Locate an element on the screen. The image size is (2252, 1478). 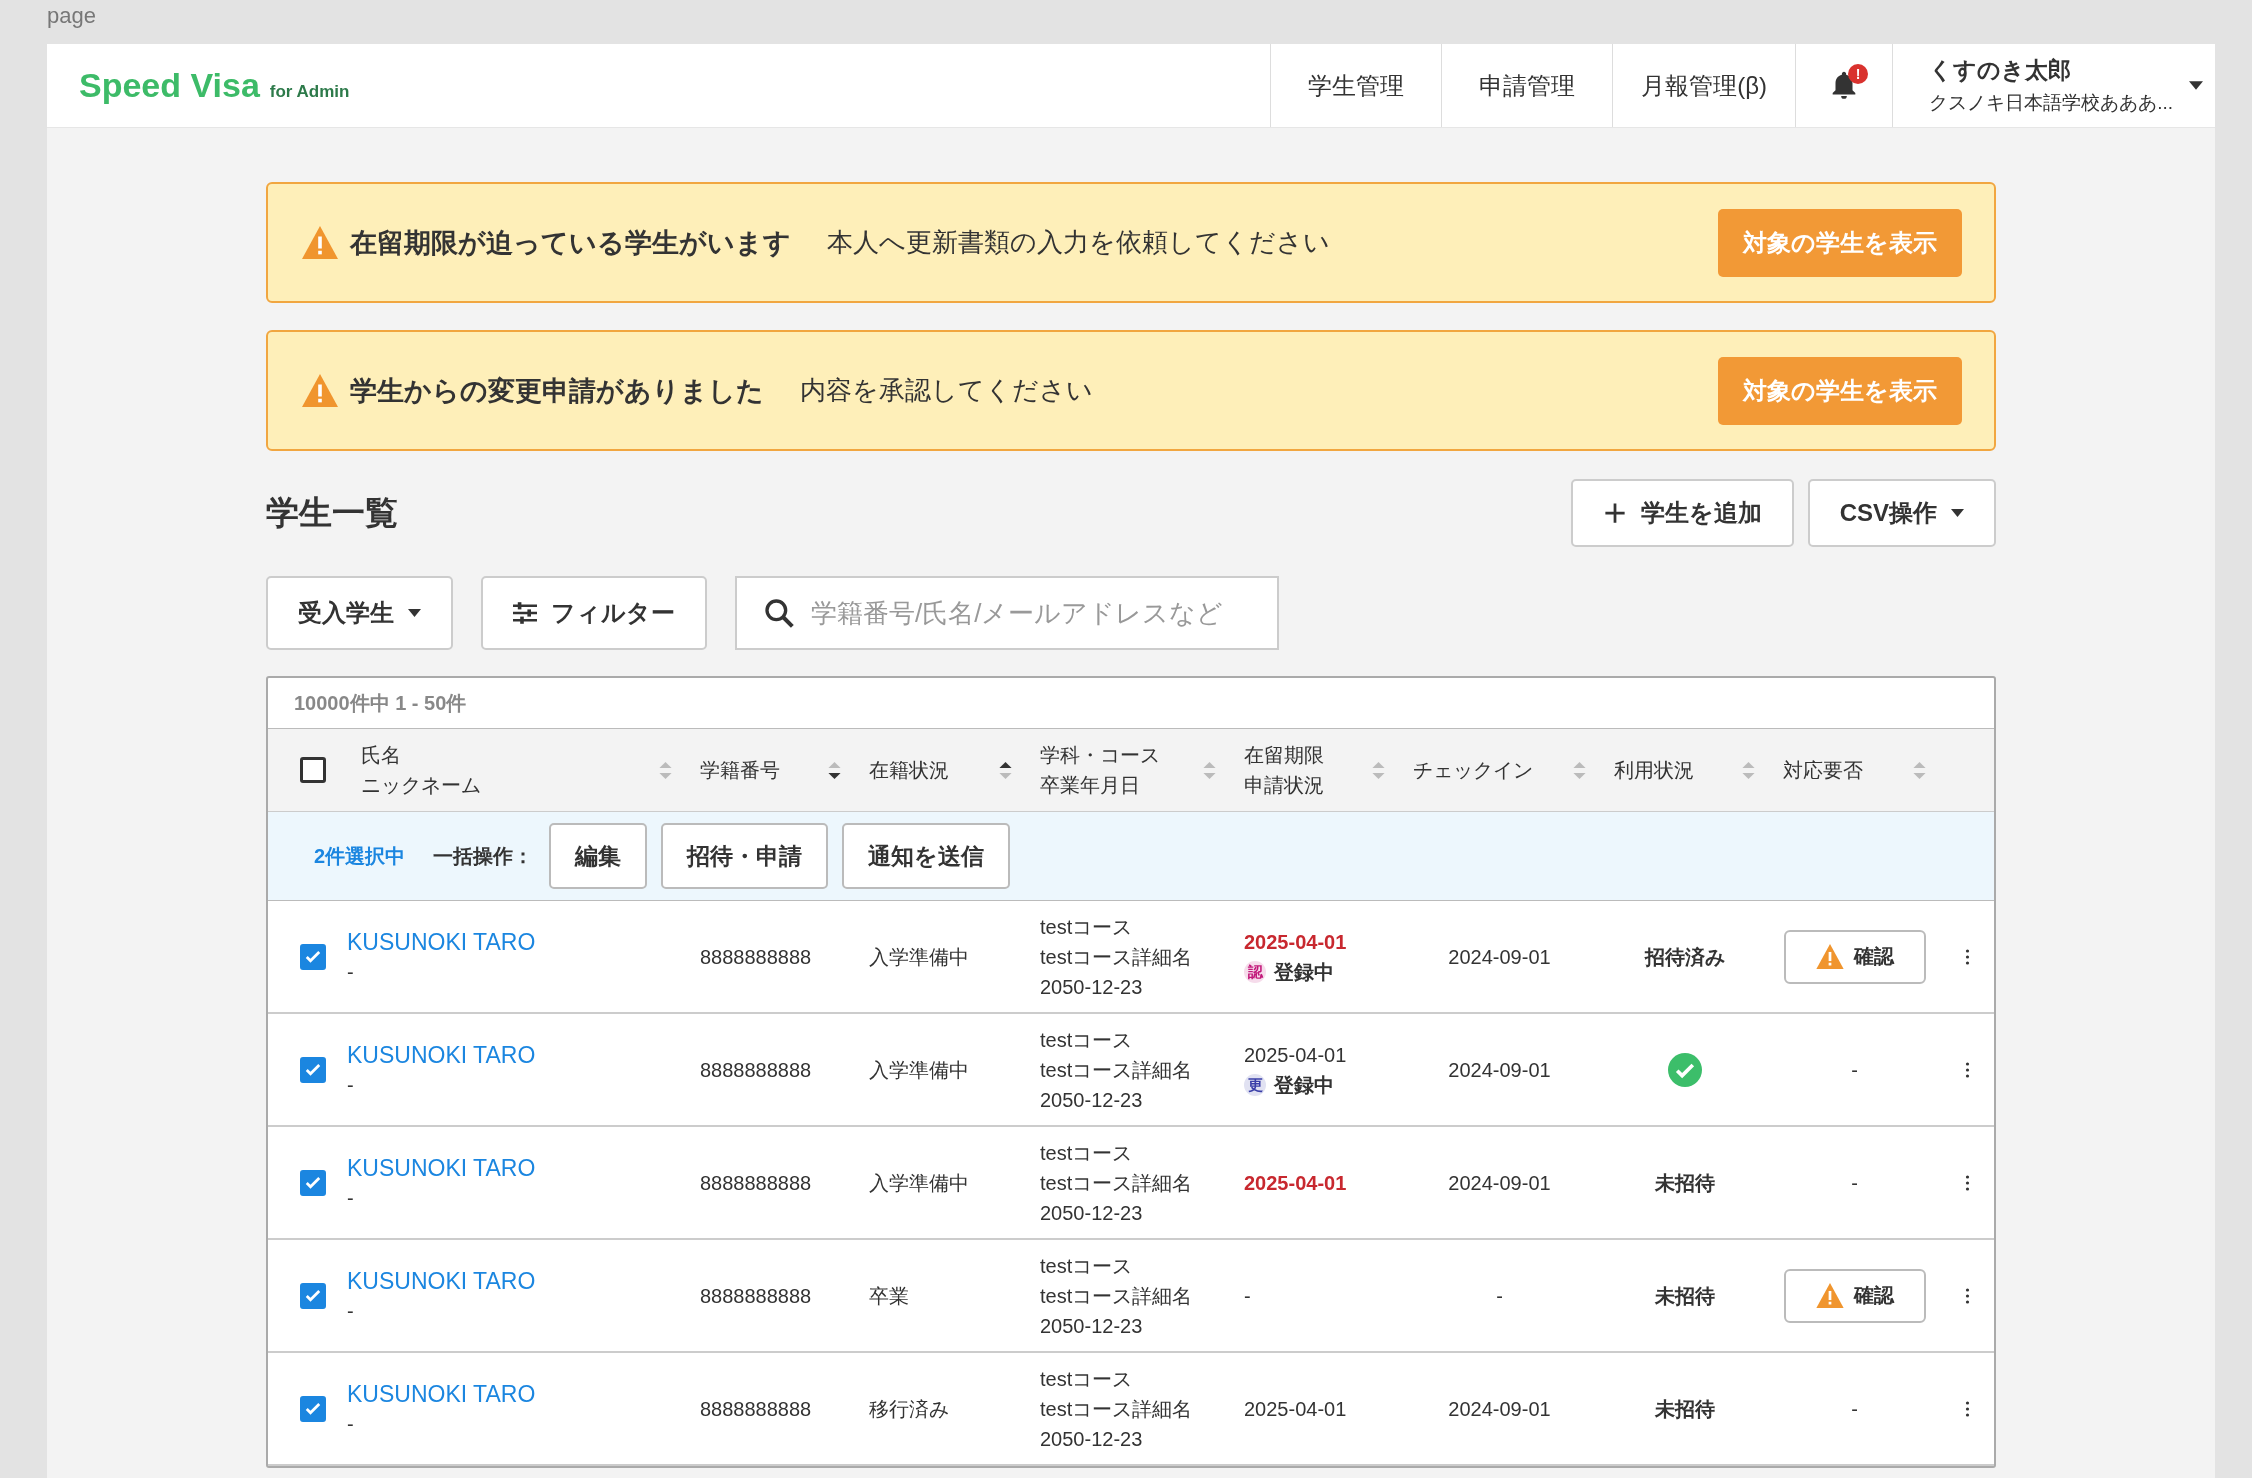
bulk-action-button: 招待・申請 is located at coordinates (745, 856).